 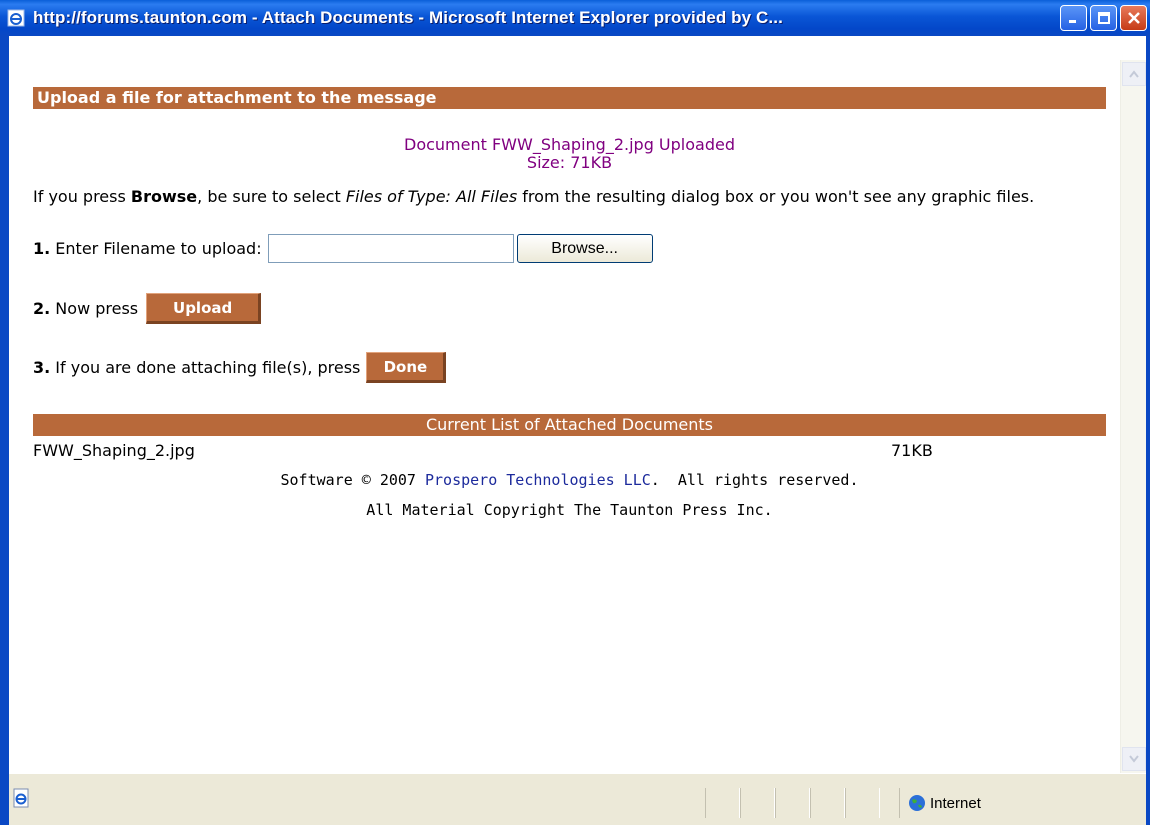 What do you see at coordinates (577, 799) in the screenshot?
I see `status-bar: Internet` at bounding box center [577, 799].